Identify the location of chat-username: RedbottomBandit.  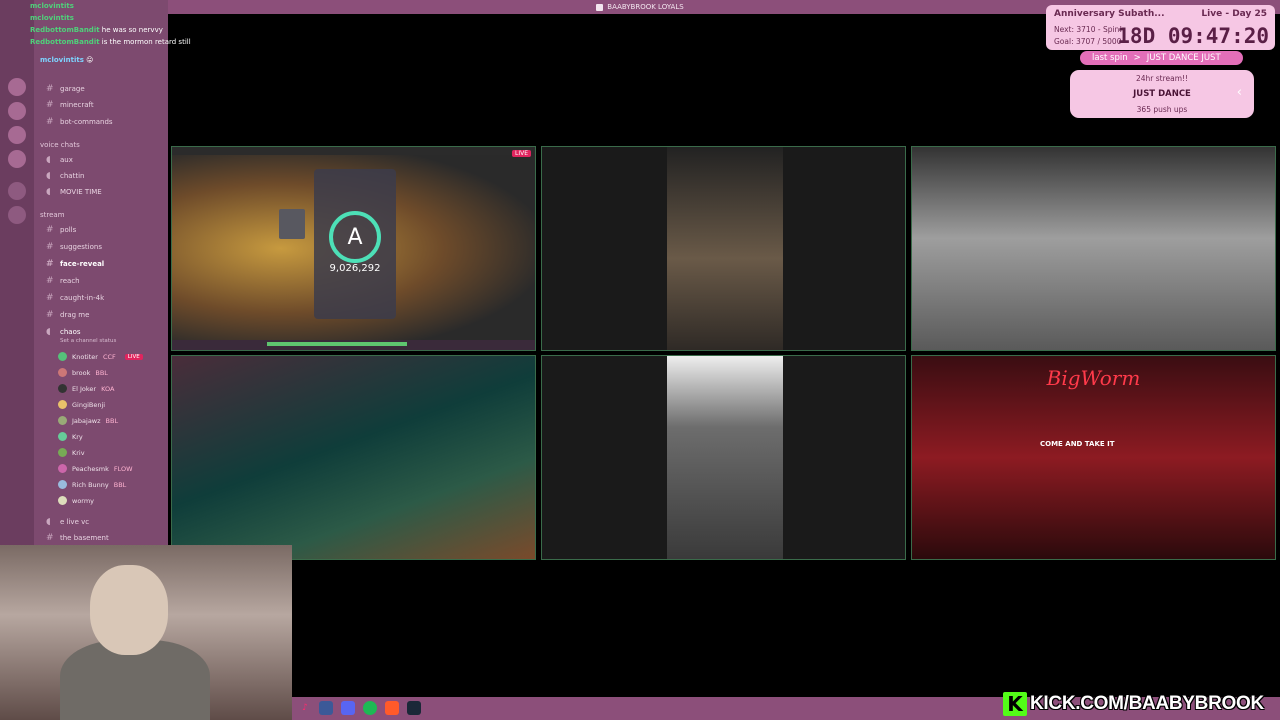
(65, 30).